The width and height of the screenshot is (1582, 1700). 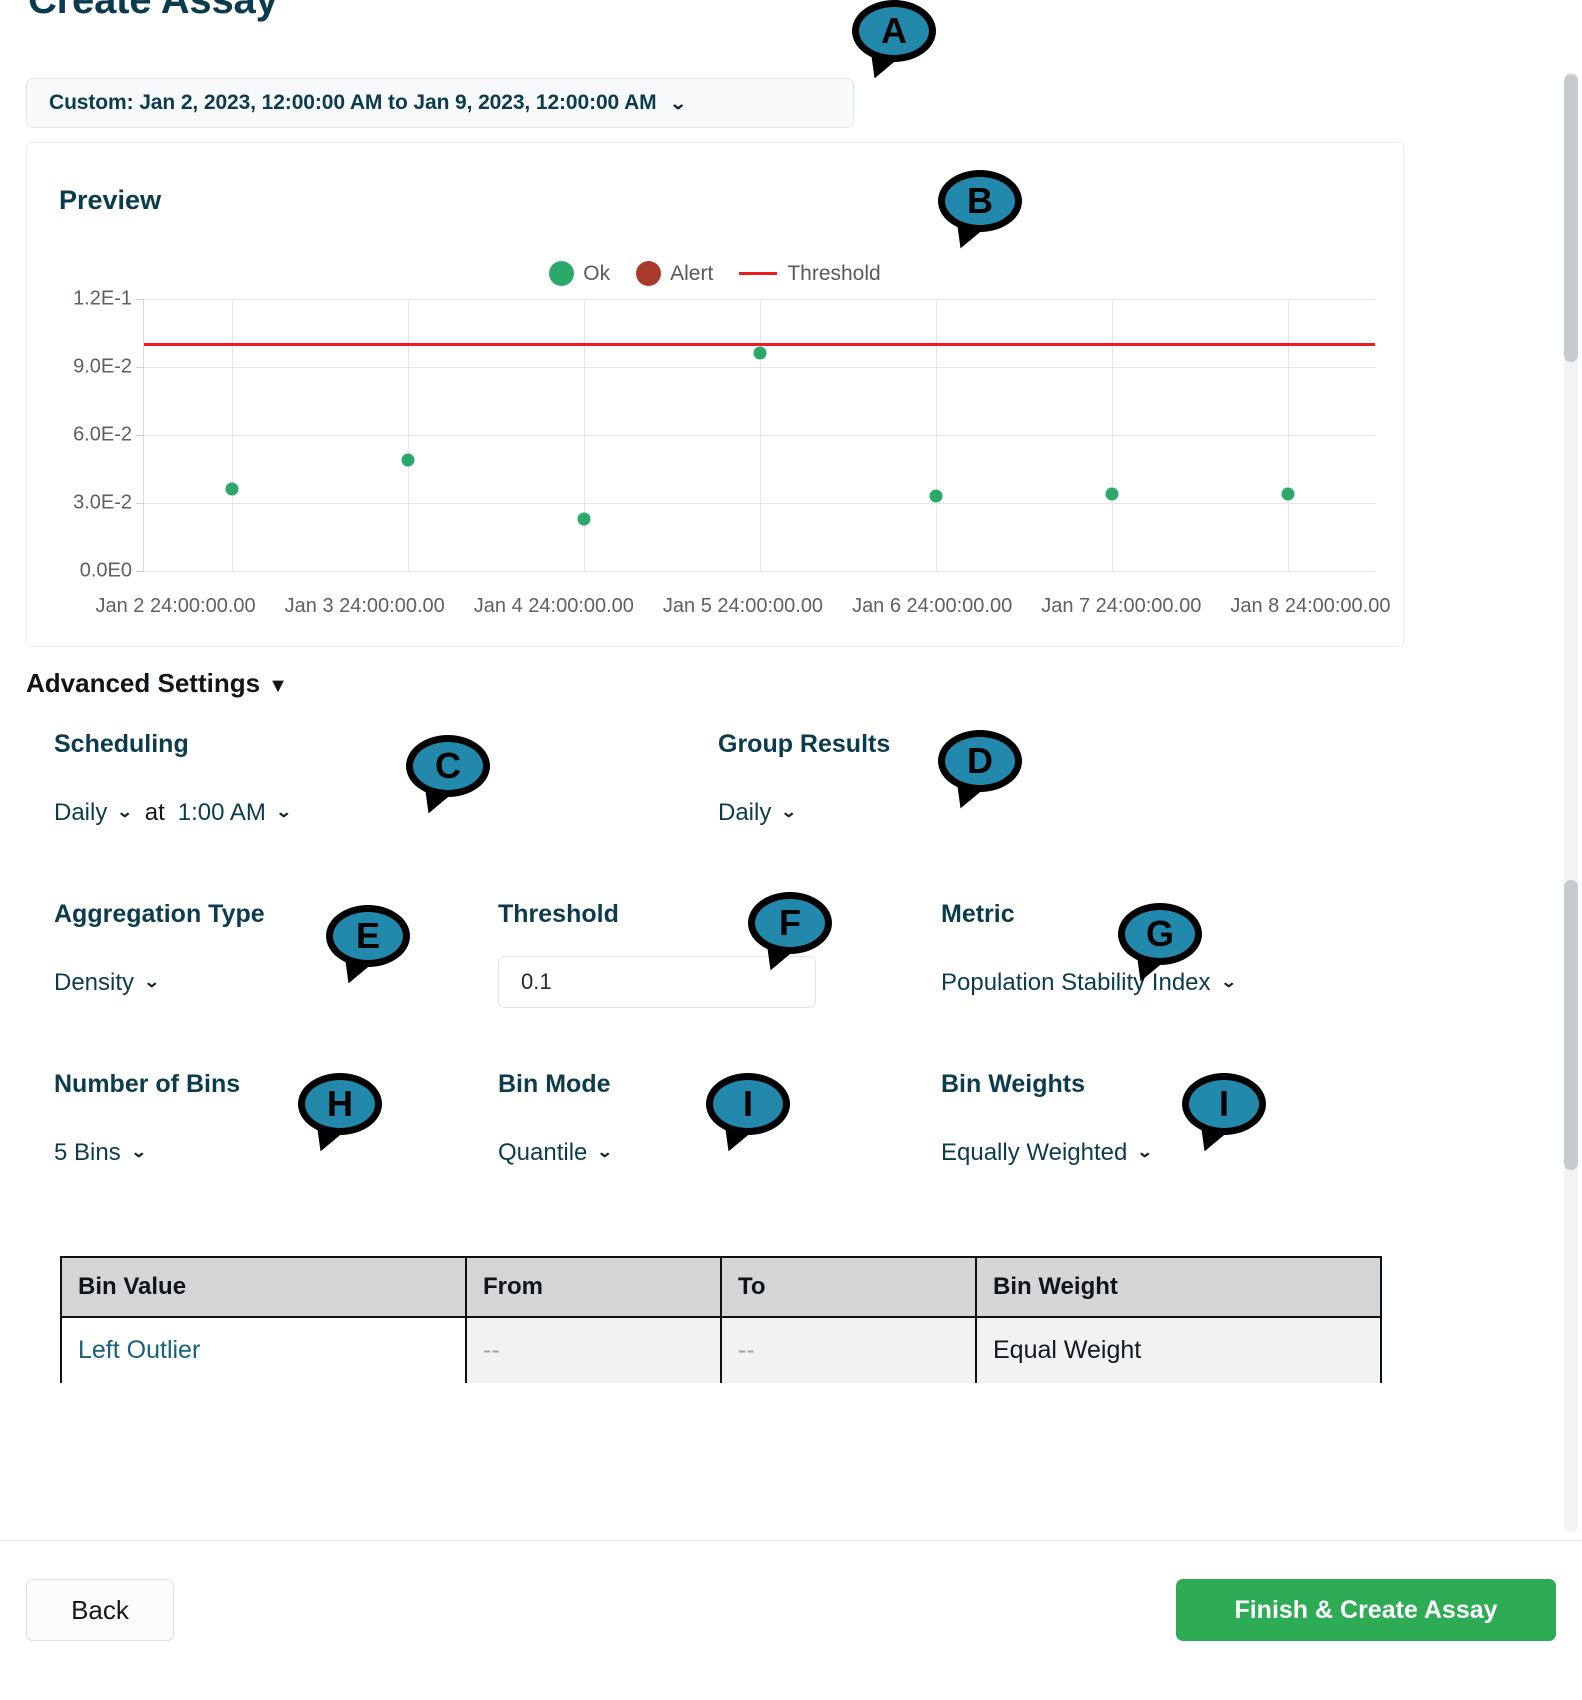 I want to click on field-threshold: Threshold, so click(x=657, y=954).